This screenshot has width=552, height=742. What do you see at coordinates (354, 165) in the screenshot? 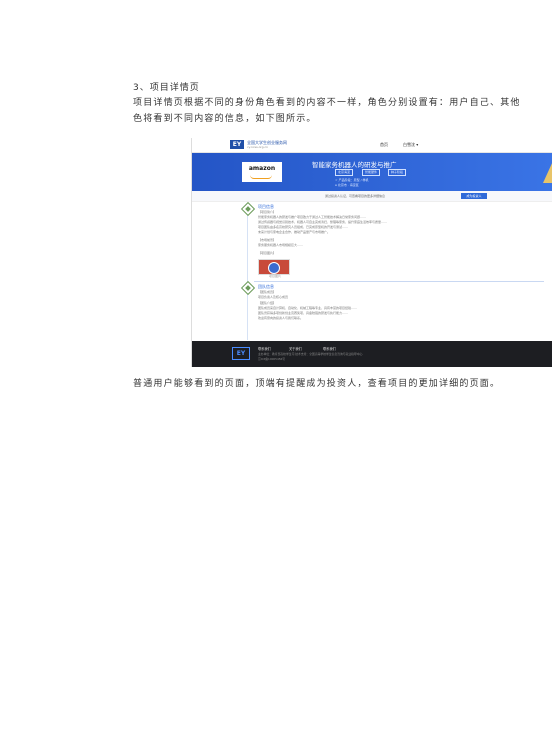
I see `project-title: 智能家务机器人的研发与推广` at bounding box center [354, 165].